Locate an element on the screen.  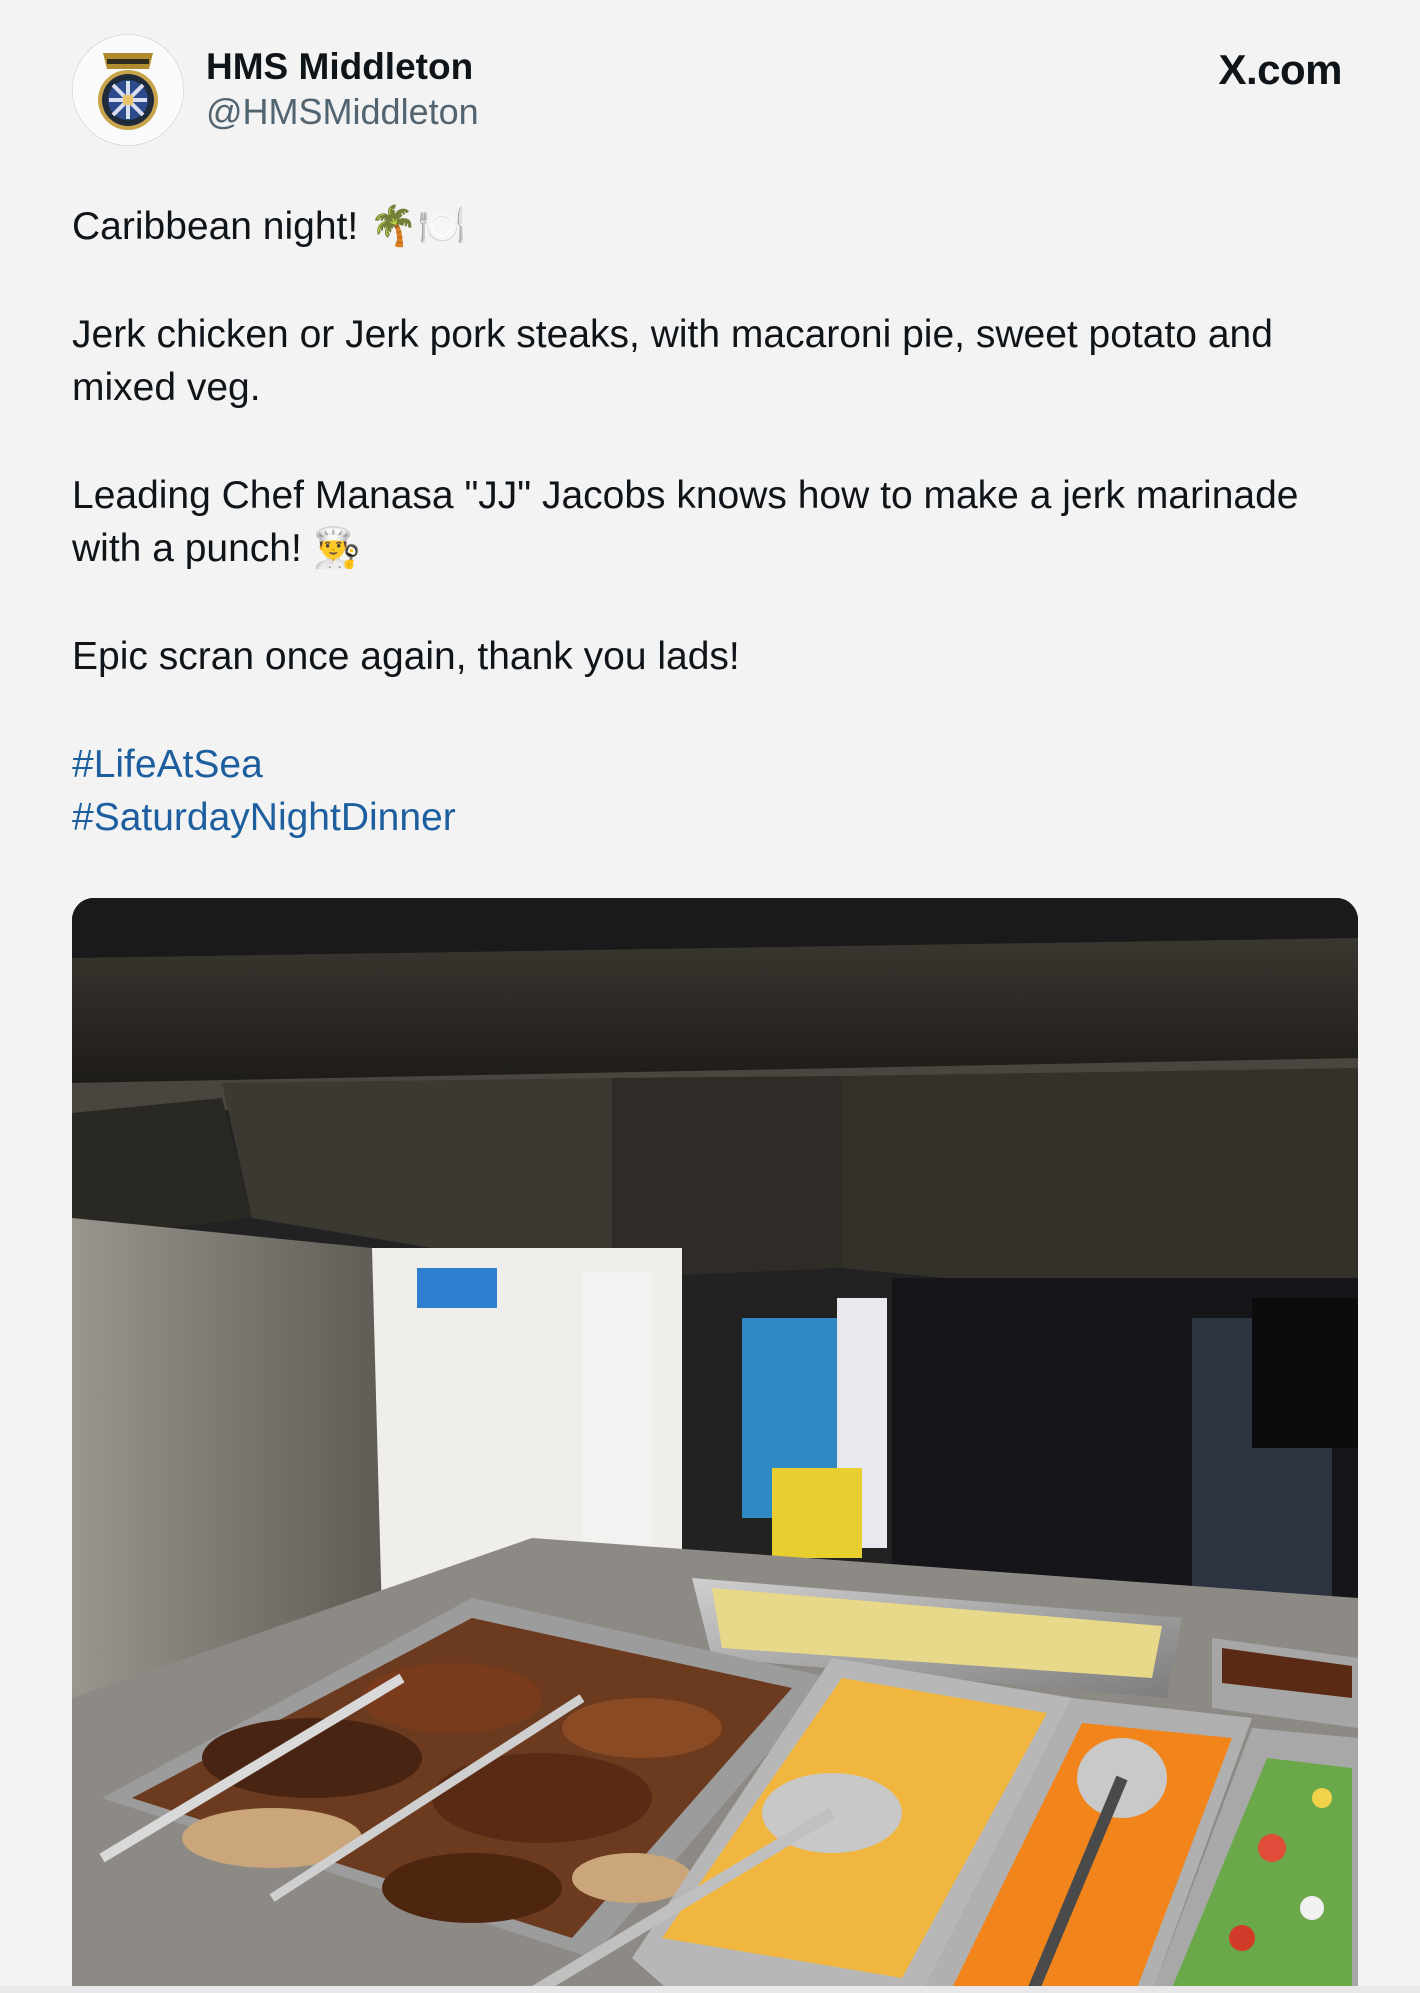
hashtag-link: #LifeAtSea is located at coordinates (712, 764).